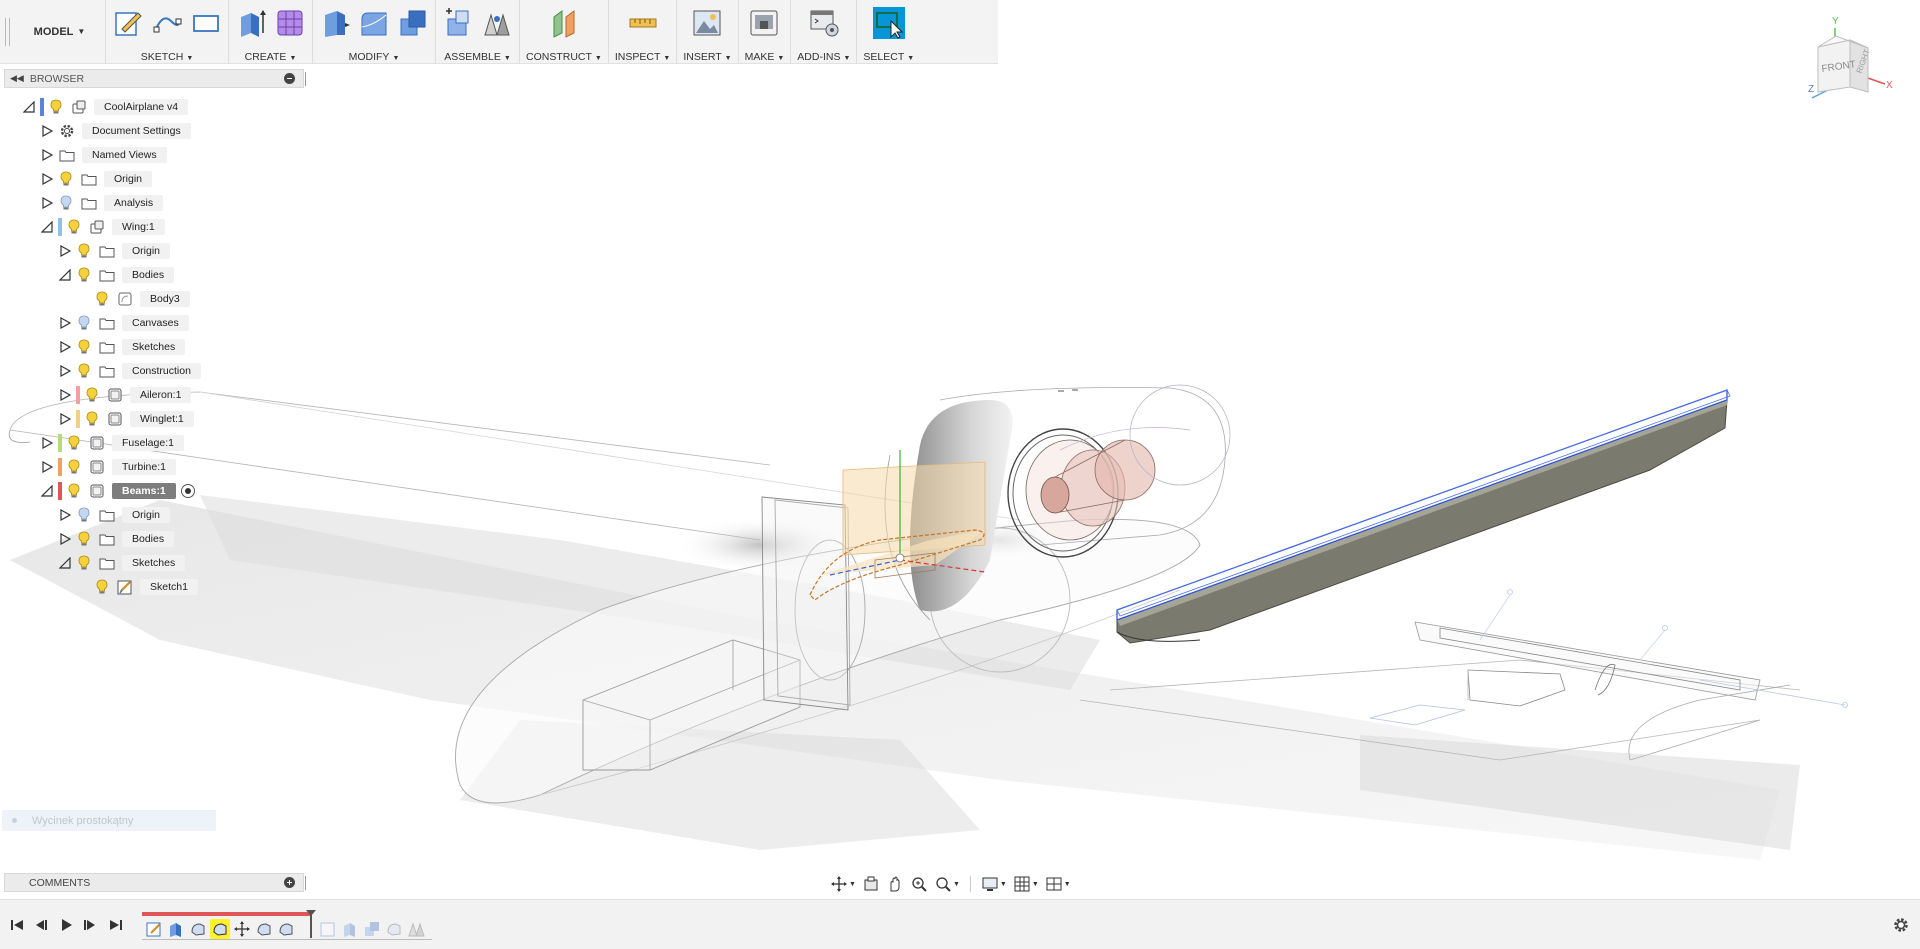  I want to click on create-group: CREATE ▼, so click(271, 31).